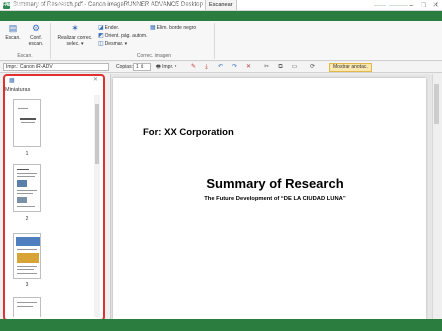 The height and width of the screenshot is (331, 442). I want to click on delete-icon: ✕, so click(248, 67).